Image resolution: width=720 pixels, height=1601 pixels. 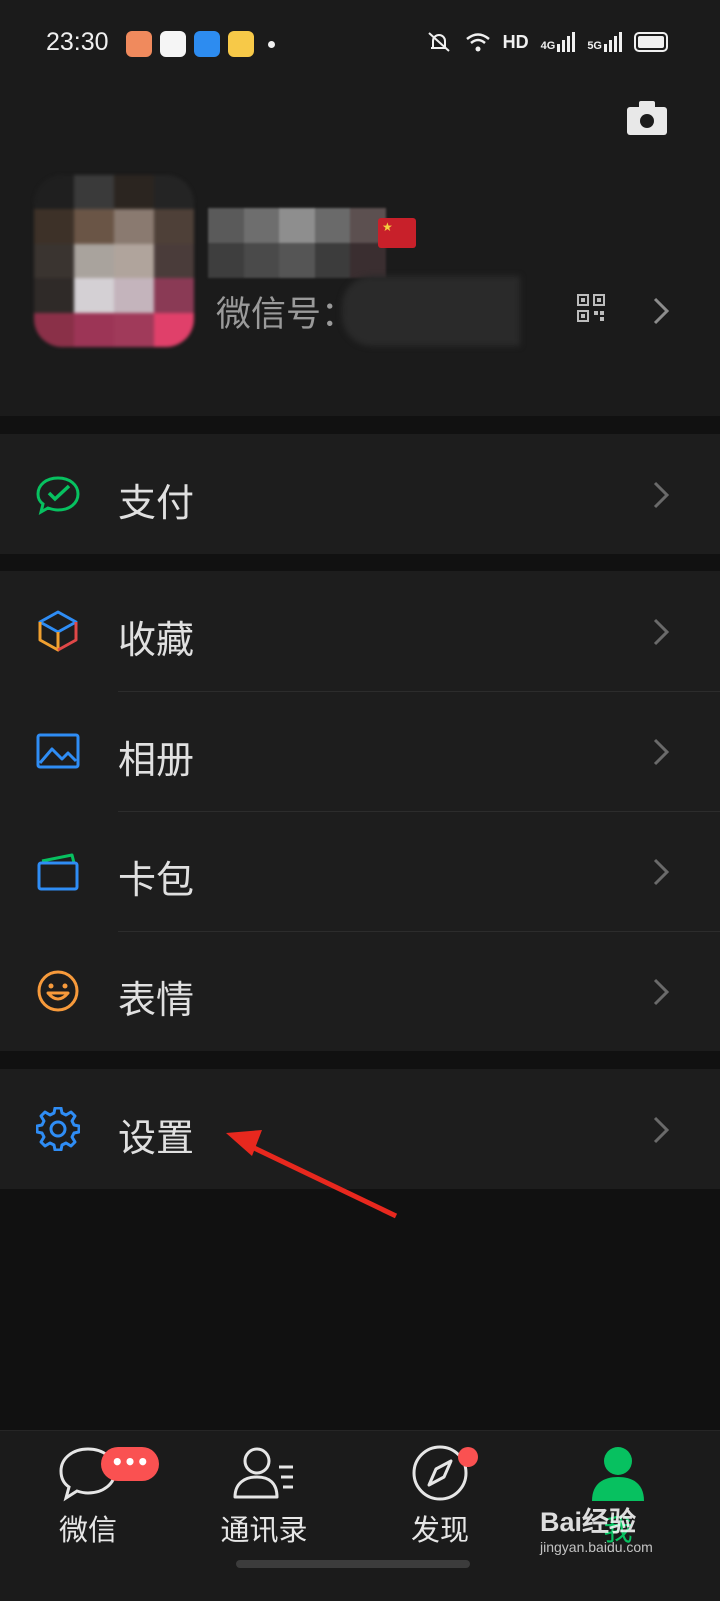 I want to click on home-indicator, so click(x=353, y=1564).